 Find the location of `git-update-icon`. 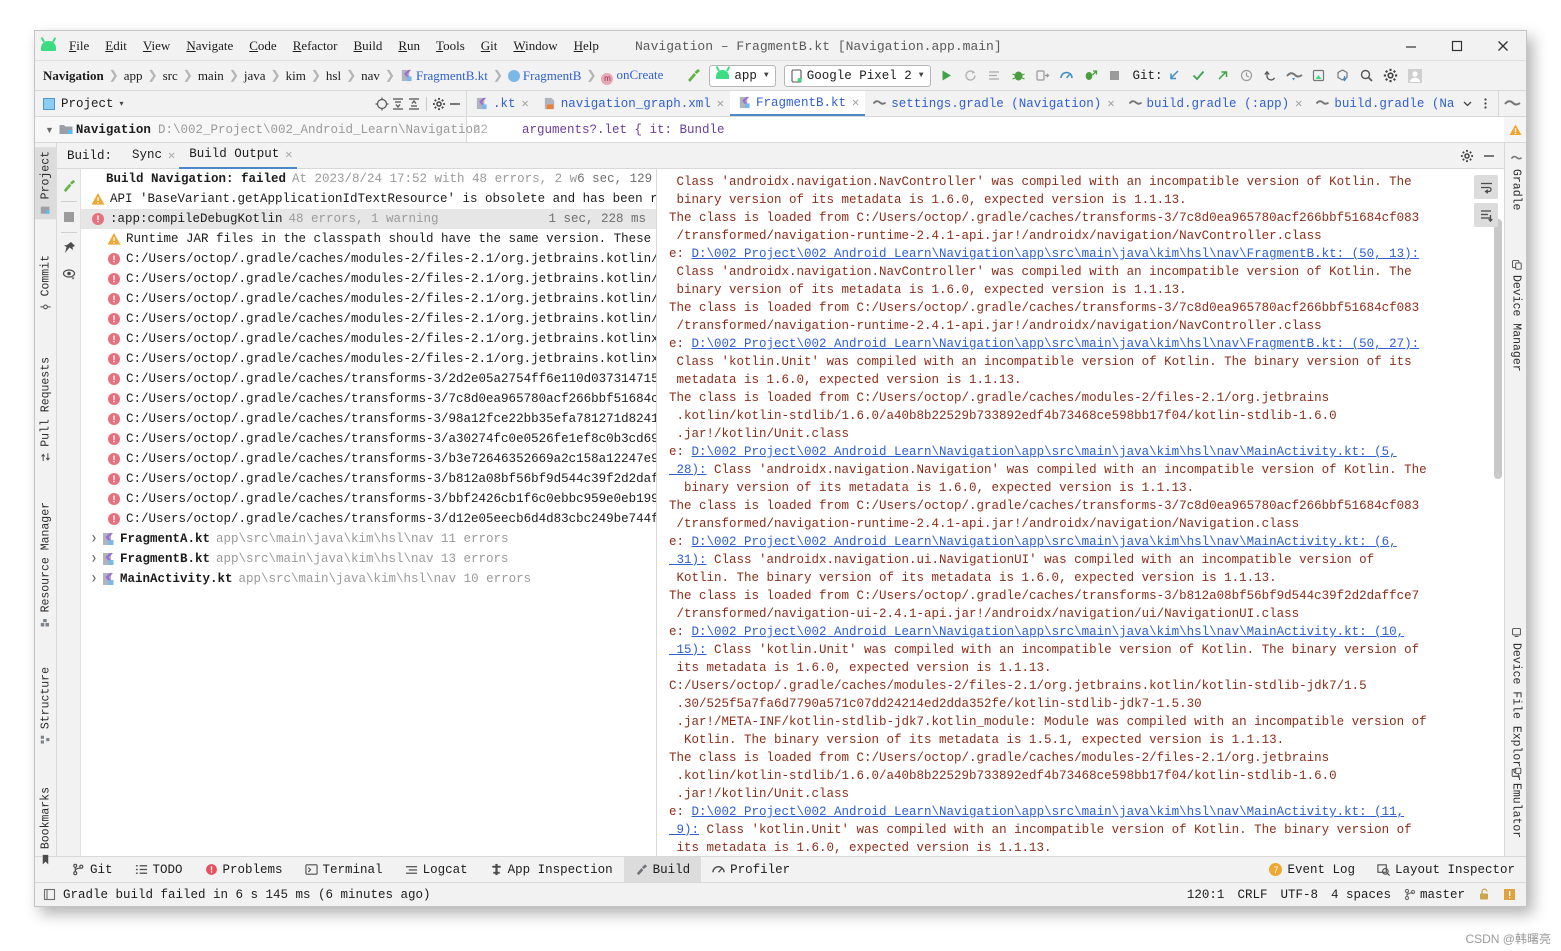

git-update-icon is located at coordinates (1175, 76).